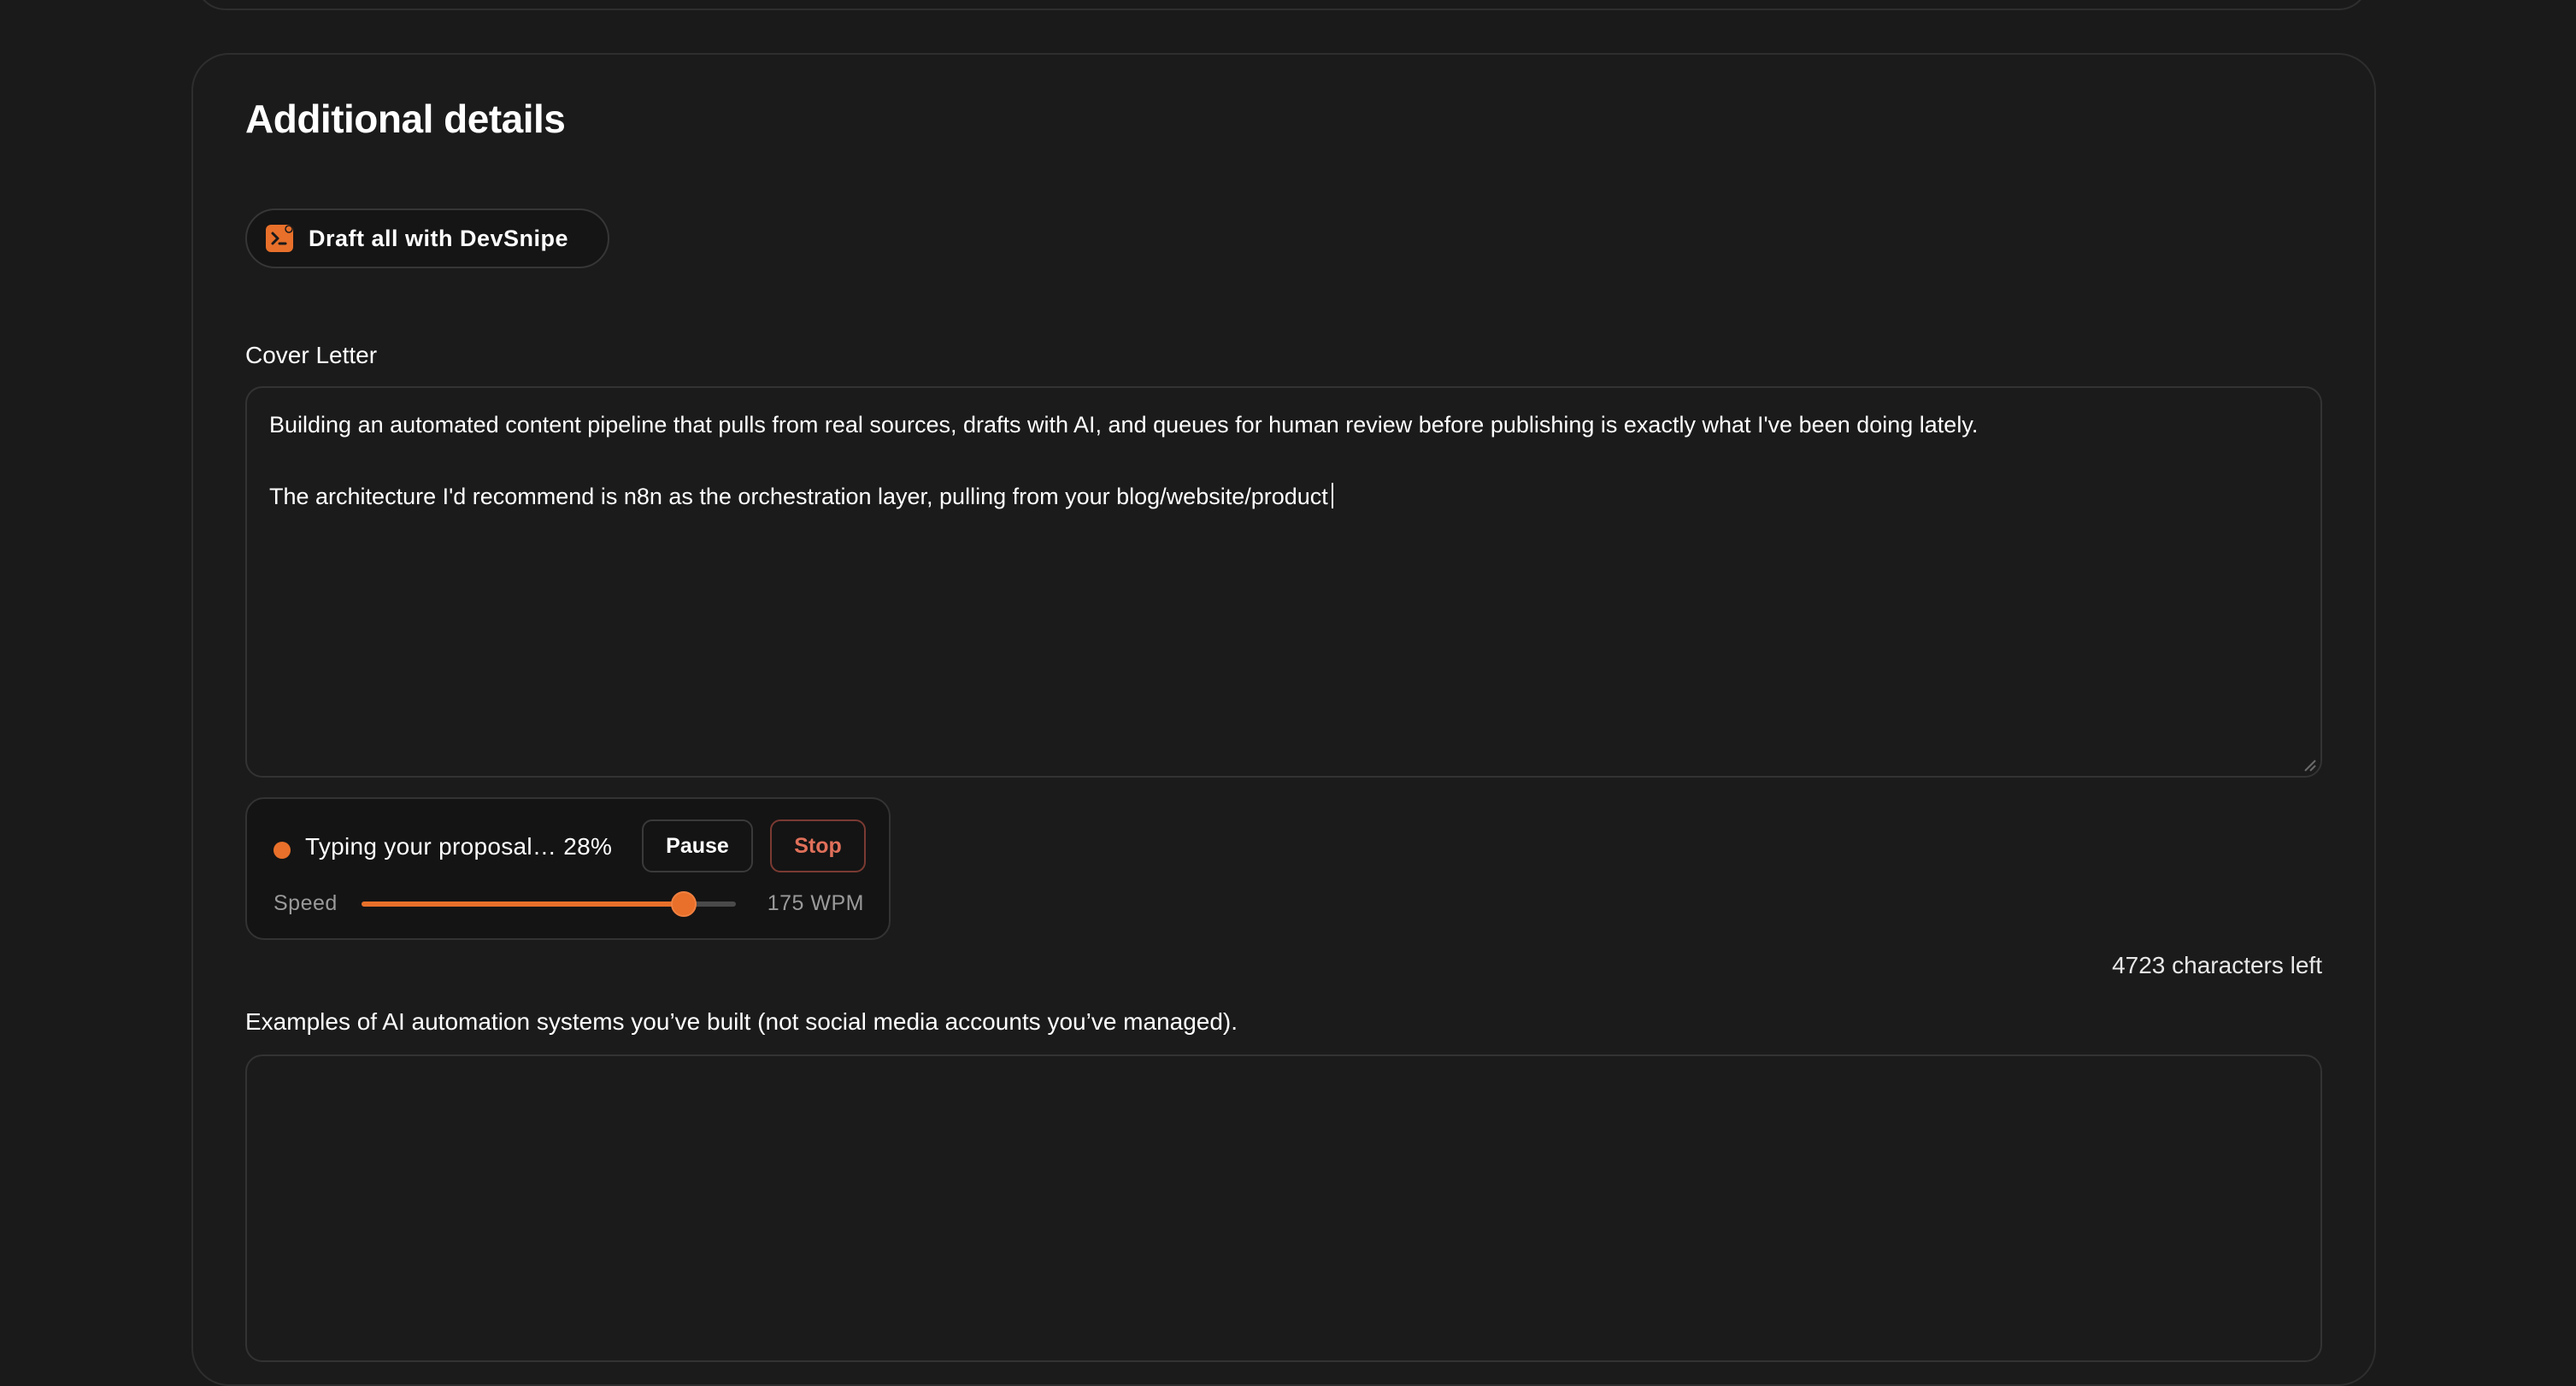 This screenshot has width=2576, height=1386. Describe the element at coordinates (818, 846) in the screenshot. I see `stop-button: Stop` at that location.